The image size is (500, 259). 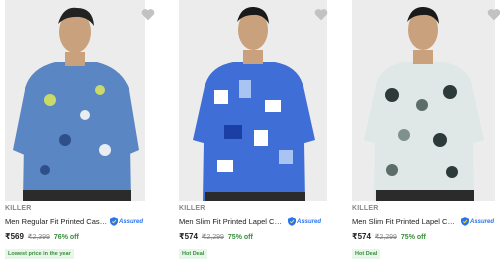 What do you see at coordinates (39, 254) in the screenshot?
I see `deal-badge: Lowest price in the year` at bounding box center [39, 254].